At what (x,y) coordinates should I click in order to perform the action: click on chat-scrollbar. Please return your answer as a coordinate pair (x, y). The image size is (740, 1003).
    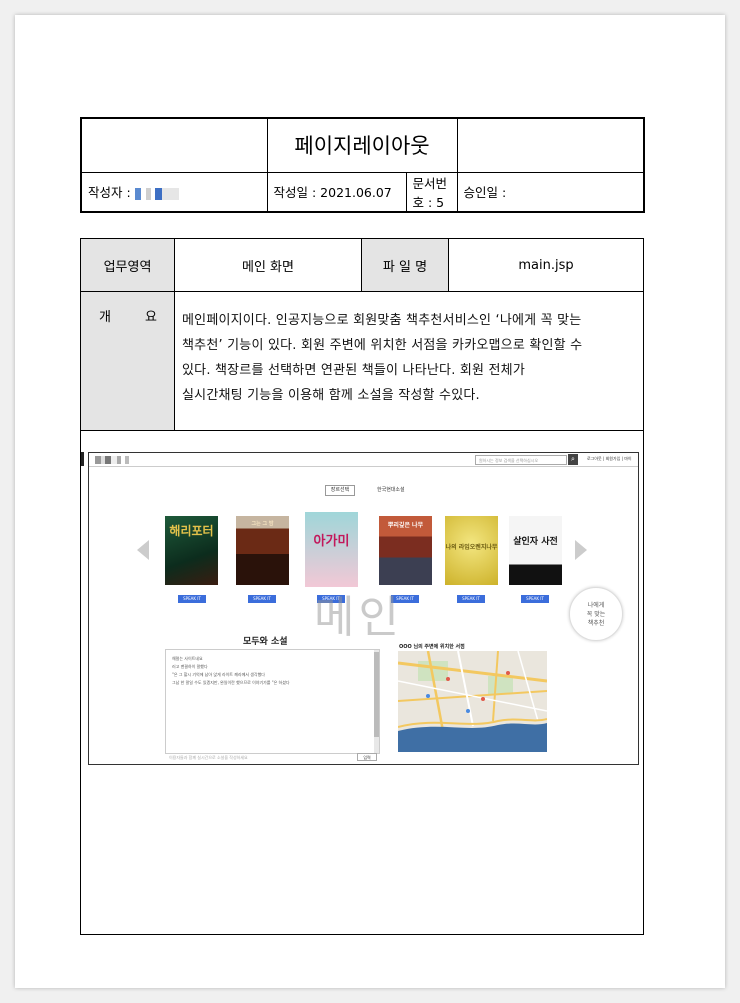
    Looking at the image, I should click on (376, 701).